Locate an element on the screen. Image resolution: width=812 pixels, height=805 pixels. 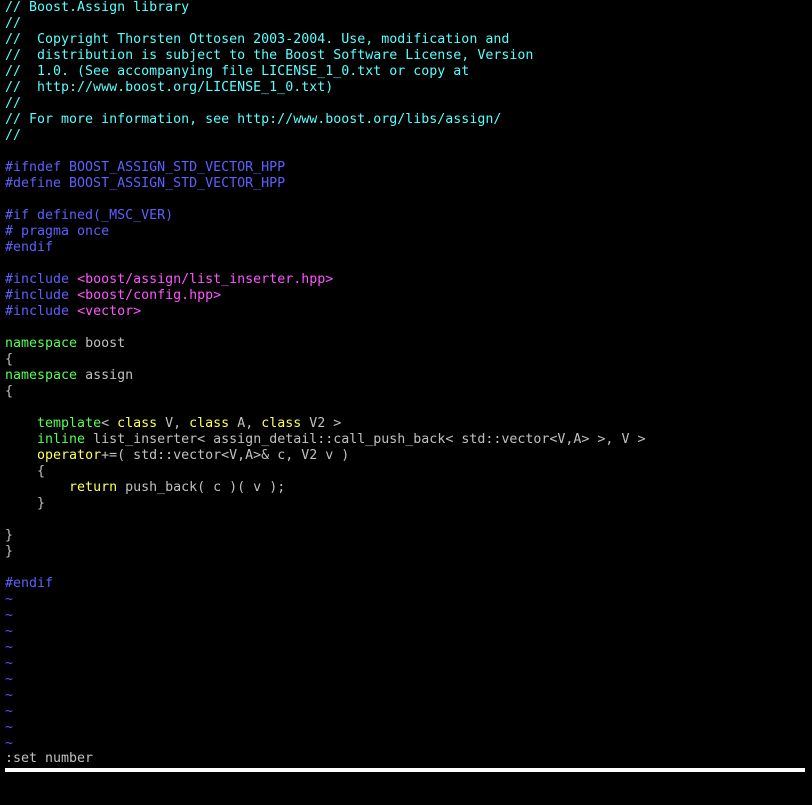
token-type: return is located at coordinates (93, 487).